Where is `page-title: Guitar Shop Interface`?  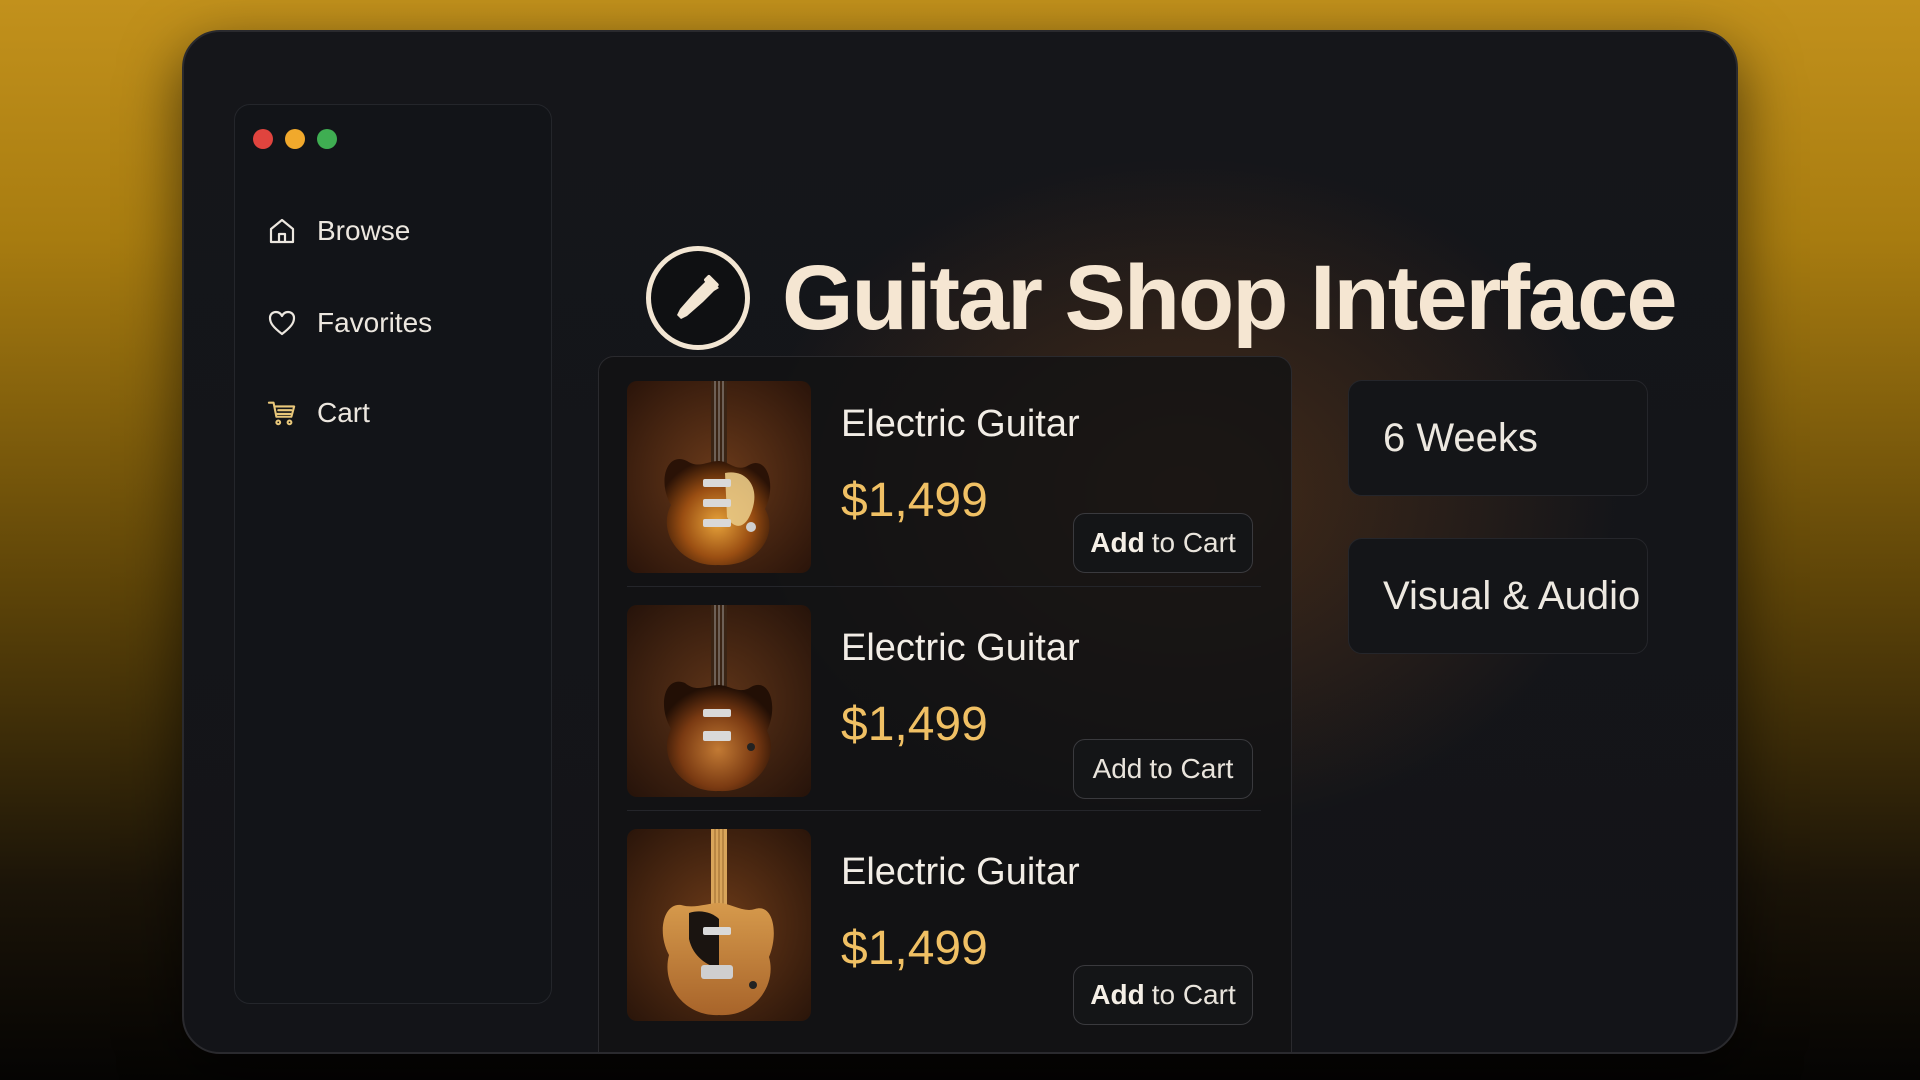
page-title: Guitar Shop Interface is located at coordinates (1229, 297).